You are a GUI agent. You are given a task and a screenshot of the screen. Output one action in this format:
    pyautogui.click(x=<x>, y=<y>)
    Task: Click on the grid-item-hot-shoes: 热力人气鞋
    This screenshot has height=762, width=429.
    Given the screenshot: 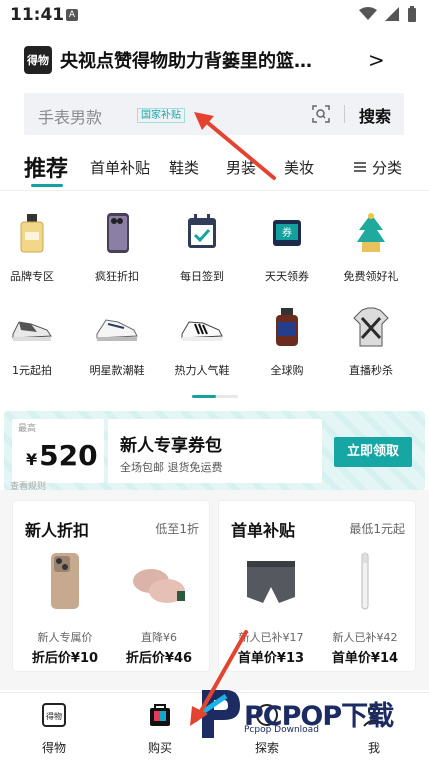 What is the action you would take?
    pyautogui.click(x=202, y=341)
    